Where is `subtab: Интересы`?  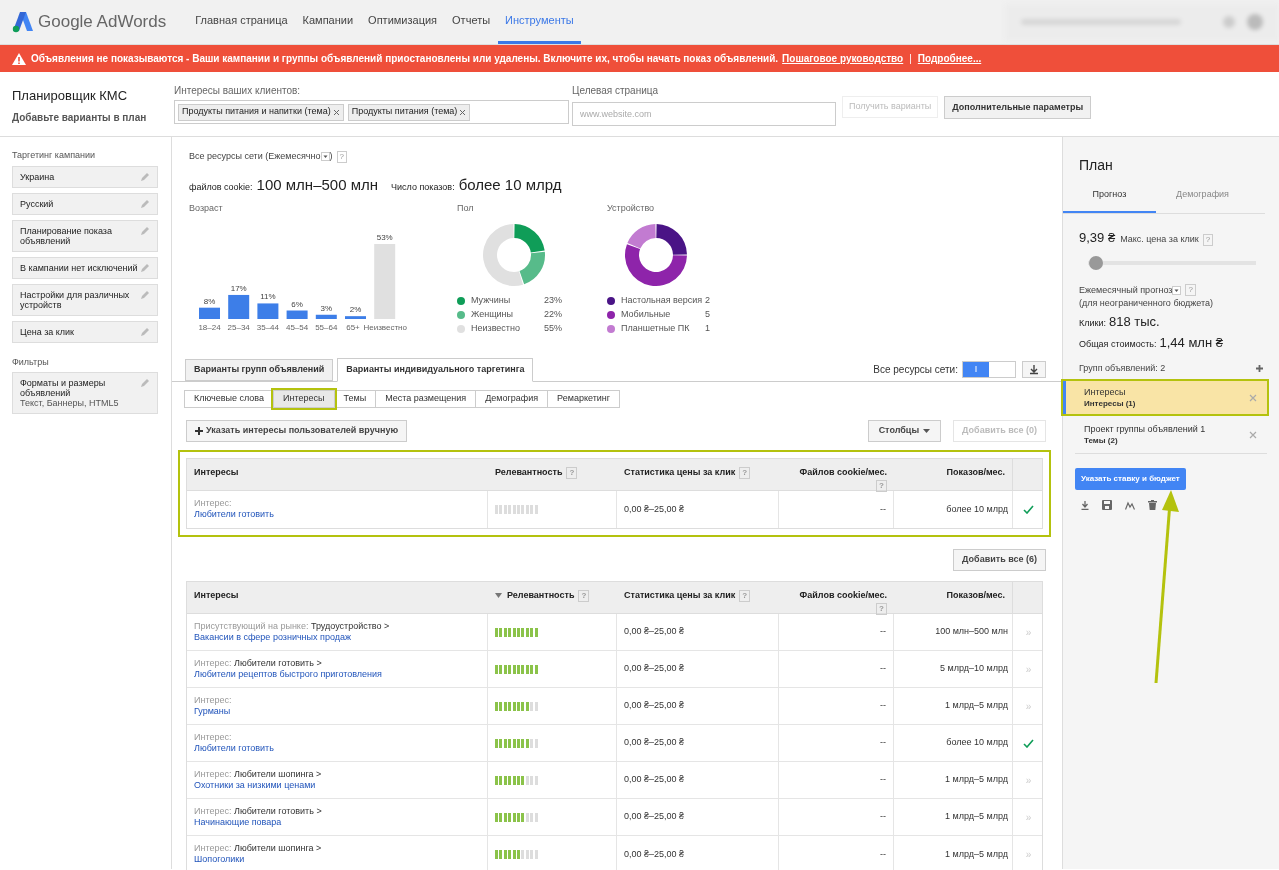 subtab: Интересы is located at coordinates (304, 399).